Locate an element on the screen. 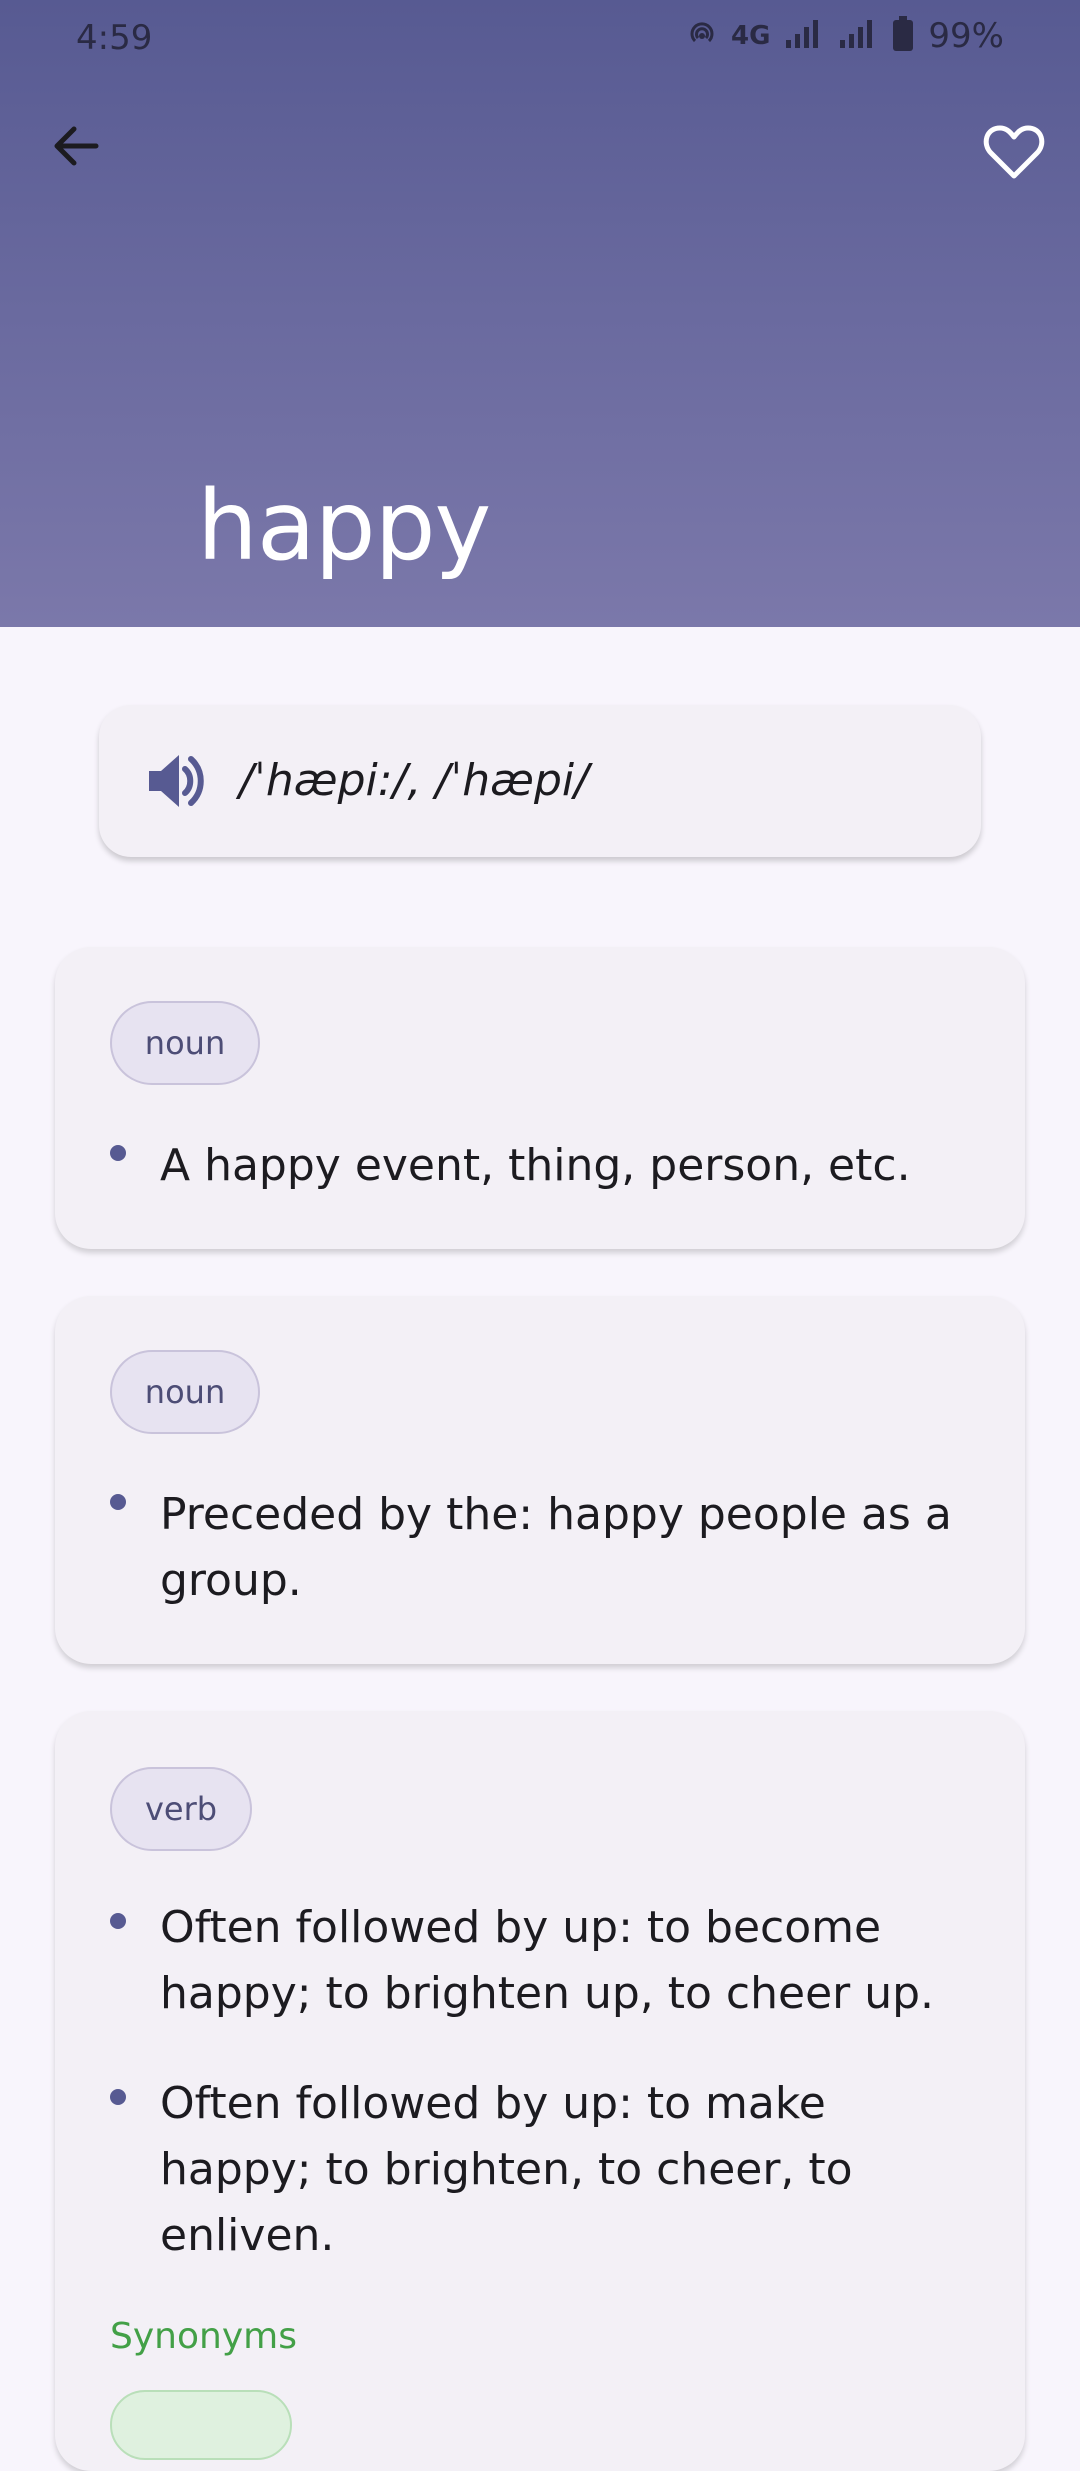 The width and height of the screenshot is (1080, 2471). status-bar: 4:59 4G 99% is located at coordinates (540, 40).